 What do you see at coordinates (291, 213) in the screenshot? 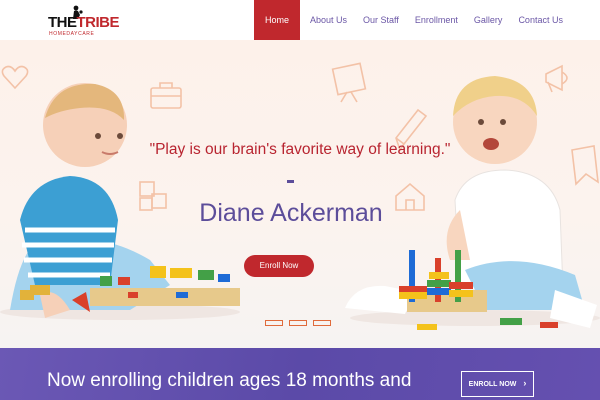
I see `quote-author: Diane Ackerman` at bounding box center [291, 213].